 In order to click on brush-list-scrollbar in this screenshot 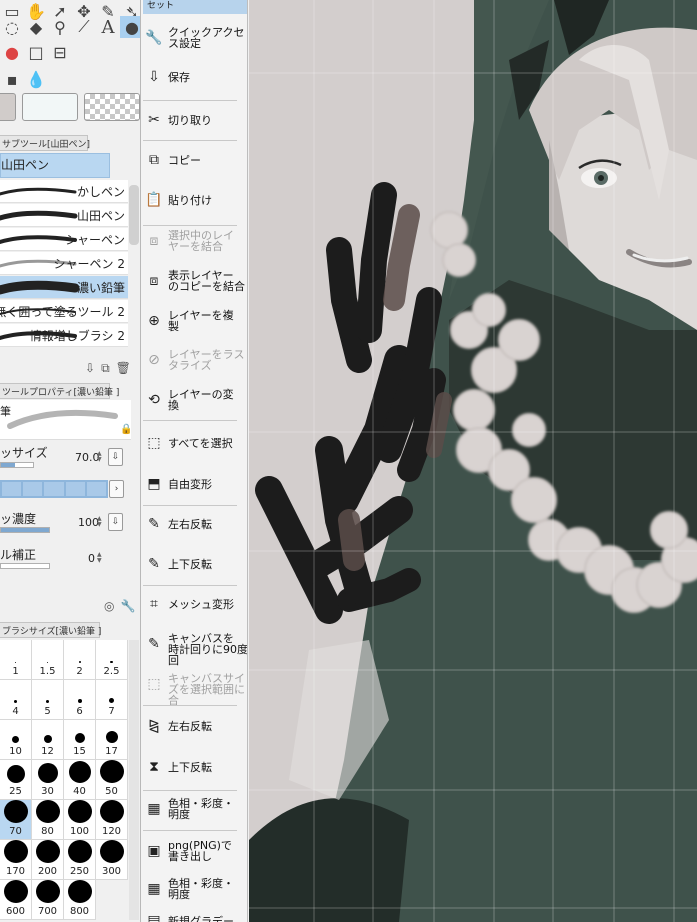, I will do `click(134, 215)`.